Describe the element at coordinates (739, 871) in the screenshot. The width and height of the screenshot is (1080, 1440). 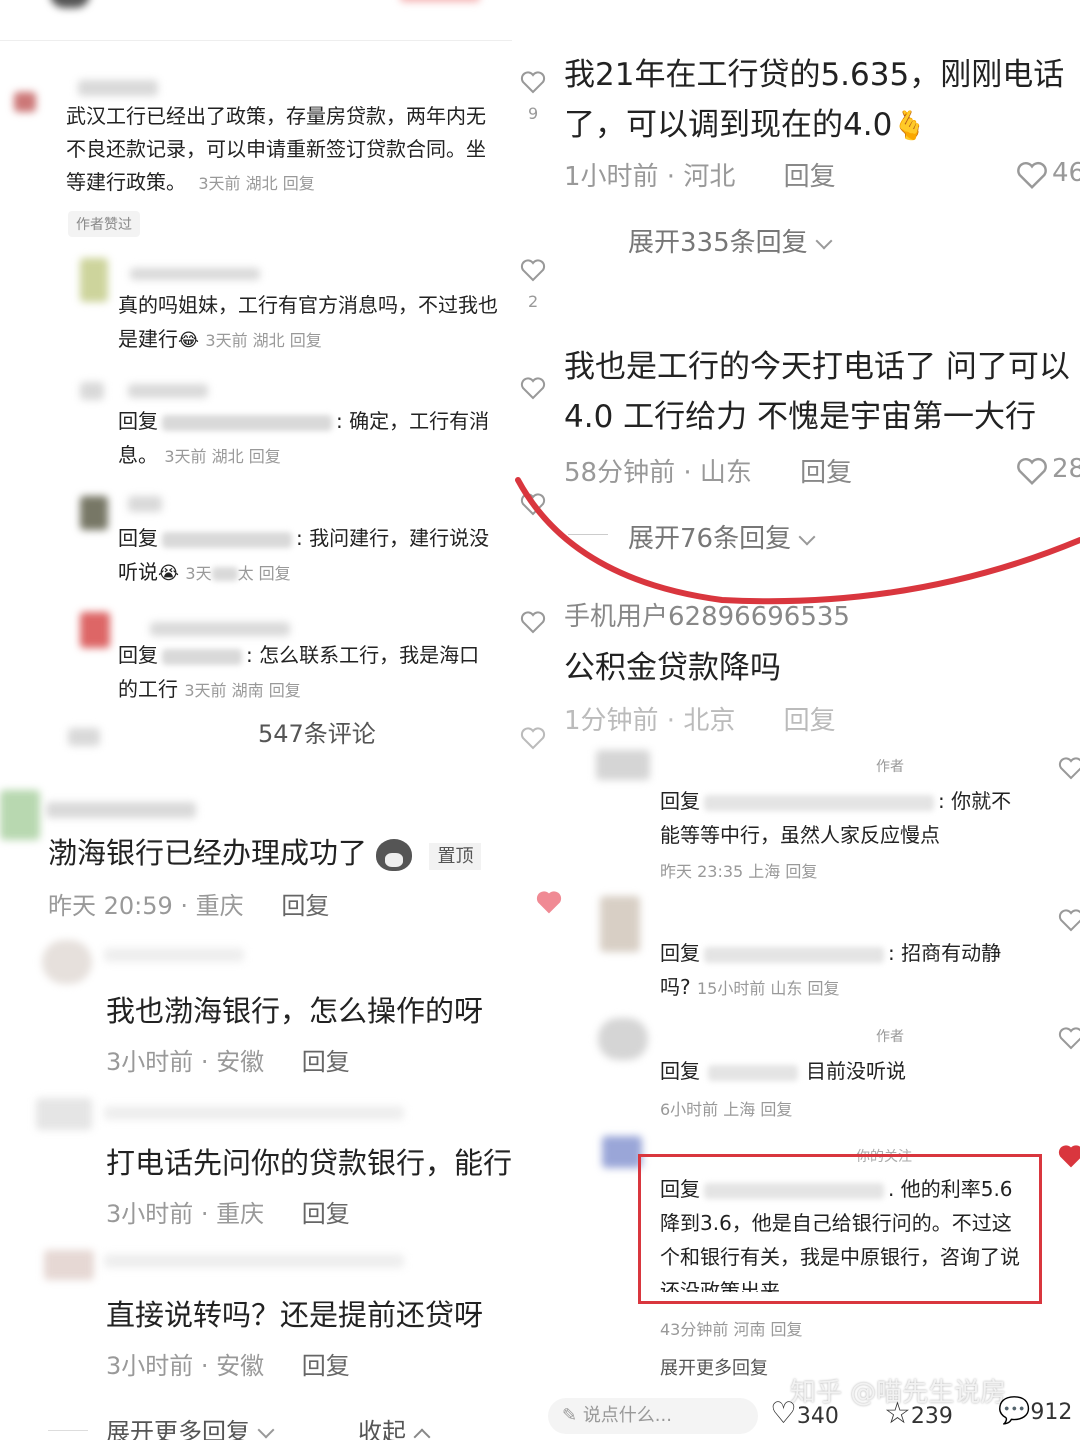
I see `sub-reply-meta: 昨天 23:35 上海 回复` at that location.